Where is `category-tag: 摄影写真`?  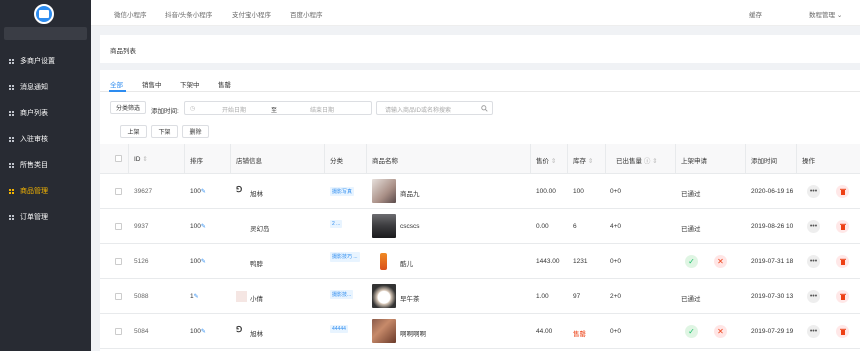
category-tag: 摄影写真 is located at coordinates (342, 191).